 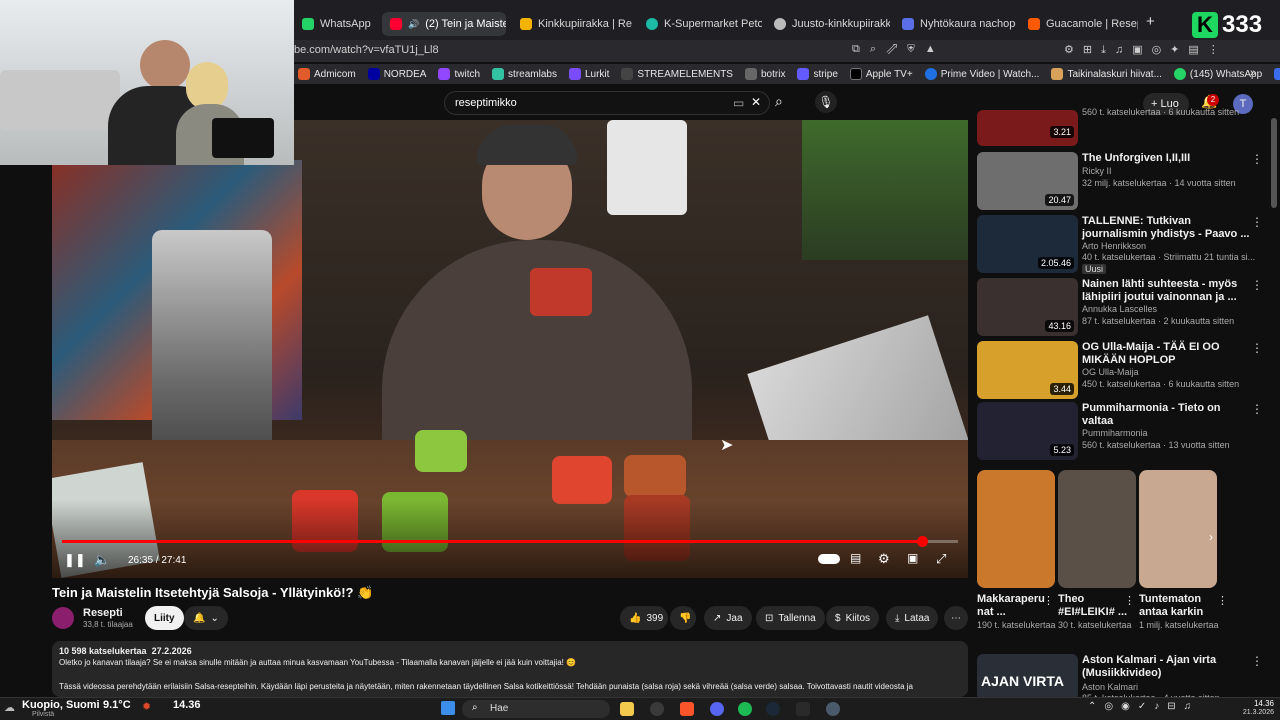 I want to click on tab-juusto-kinkkupiirakka: Juusto-kinkkupiirakka rese, so click(x=828, y=24).